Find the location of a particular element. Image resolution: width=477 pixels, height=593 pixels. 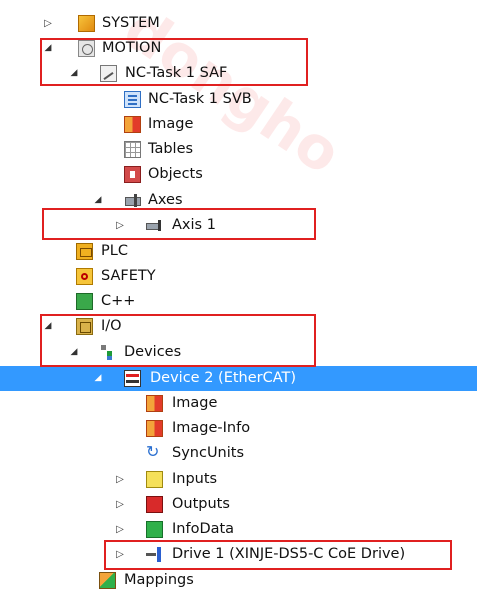

tree-item-axis-1: ▷ Axis 1 is located at coordinates (238, 225).